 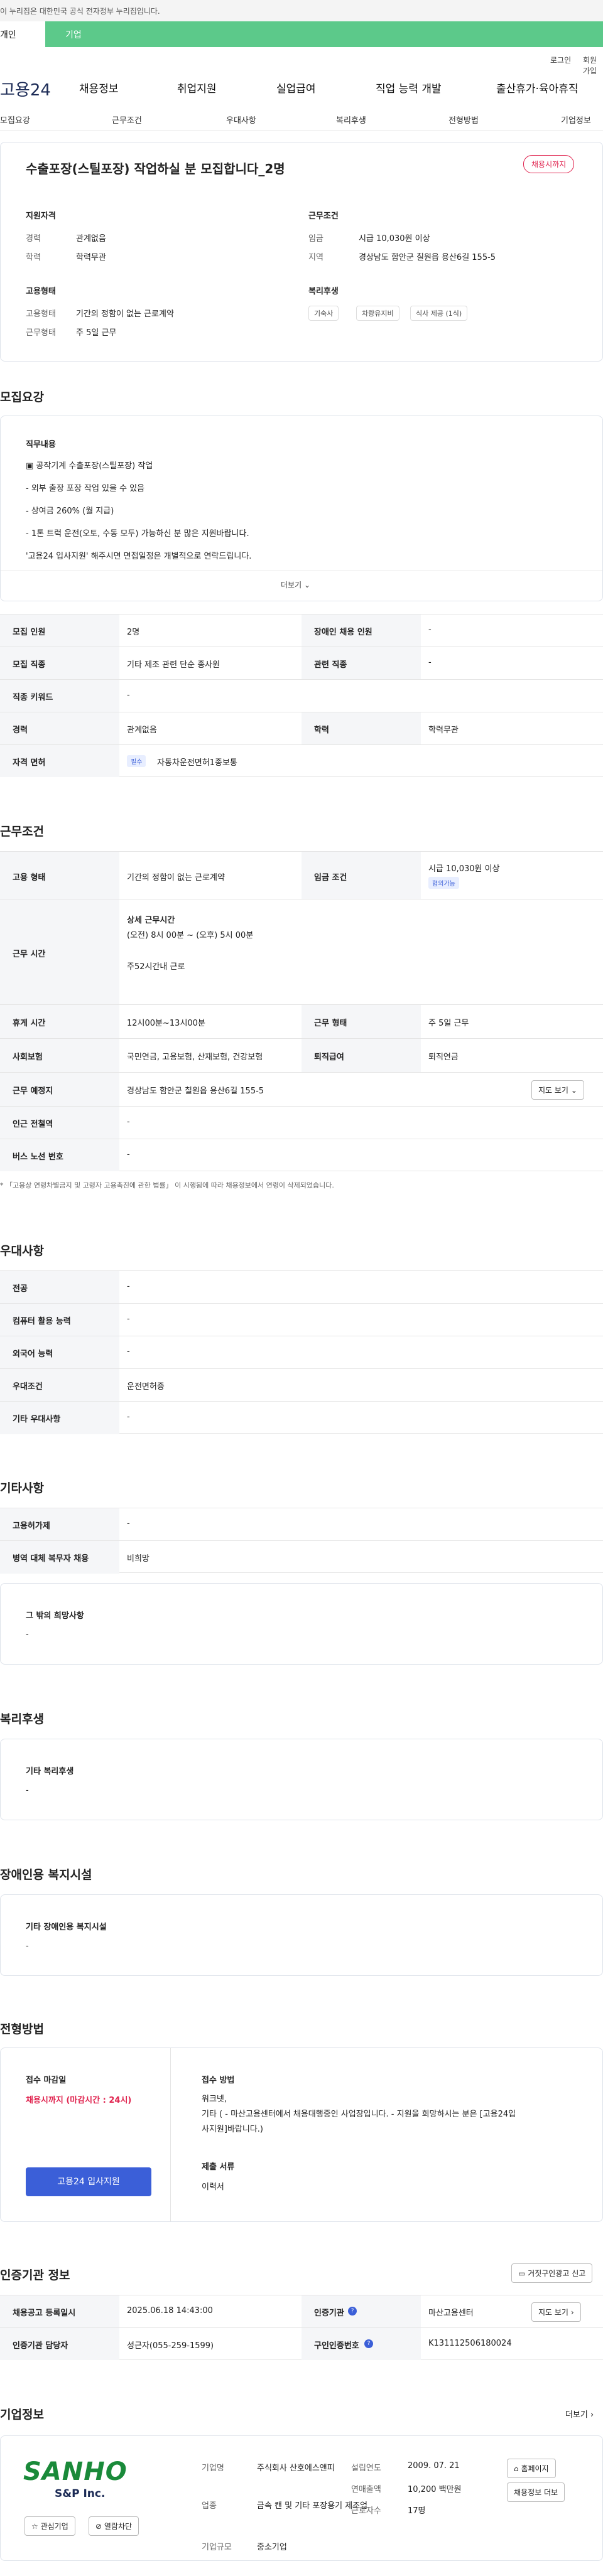 I want to click on row-label: 외국어 능력, so click(x=33, y=1354).